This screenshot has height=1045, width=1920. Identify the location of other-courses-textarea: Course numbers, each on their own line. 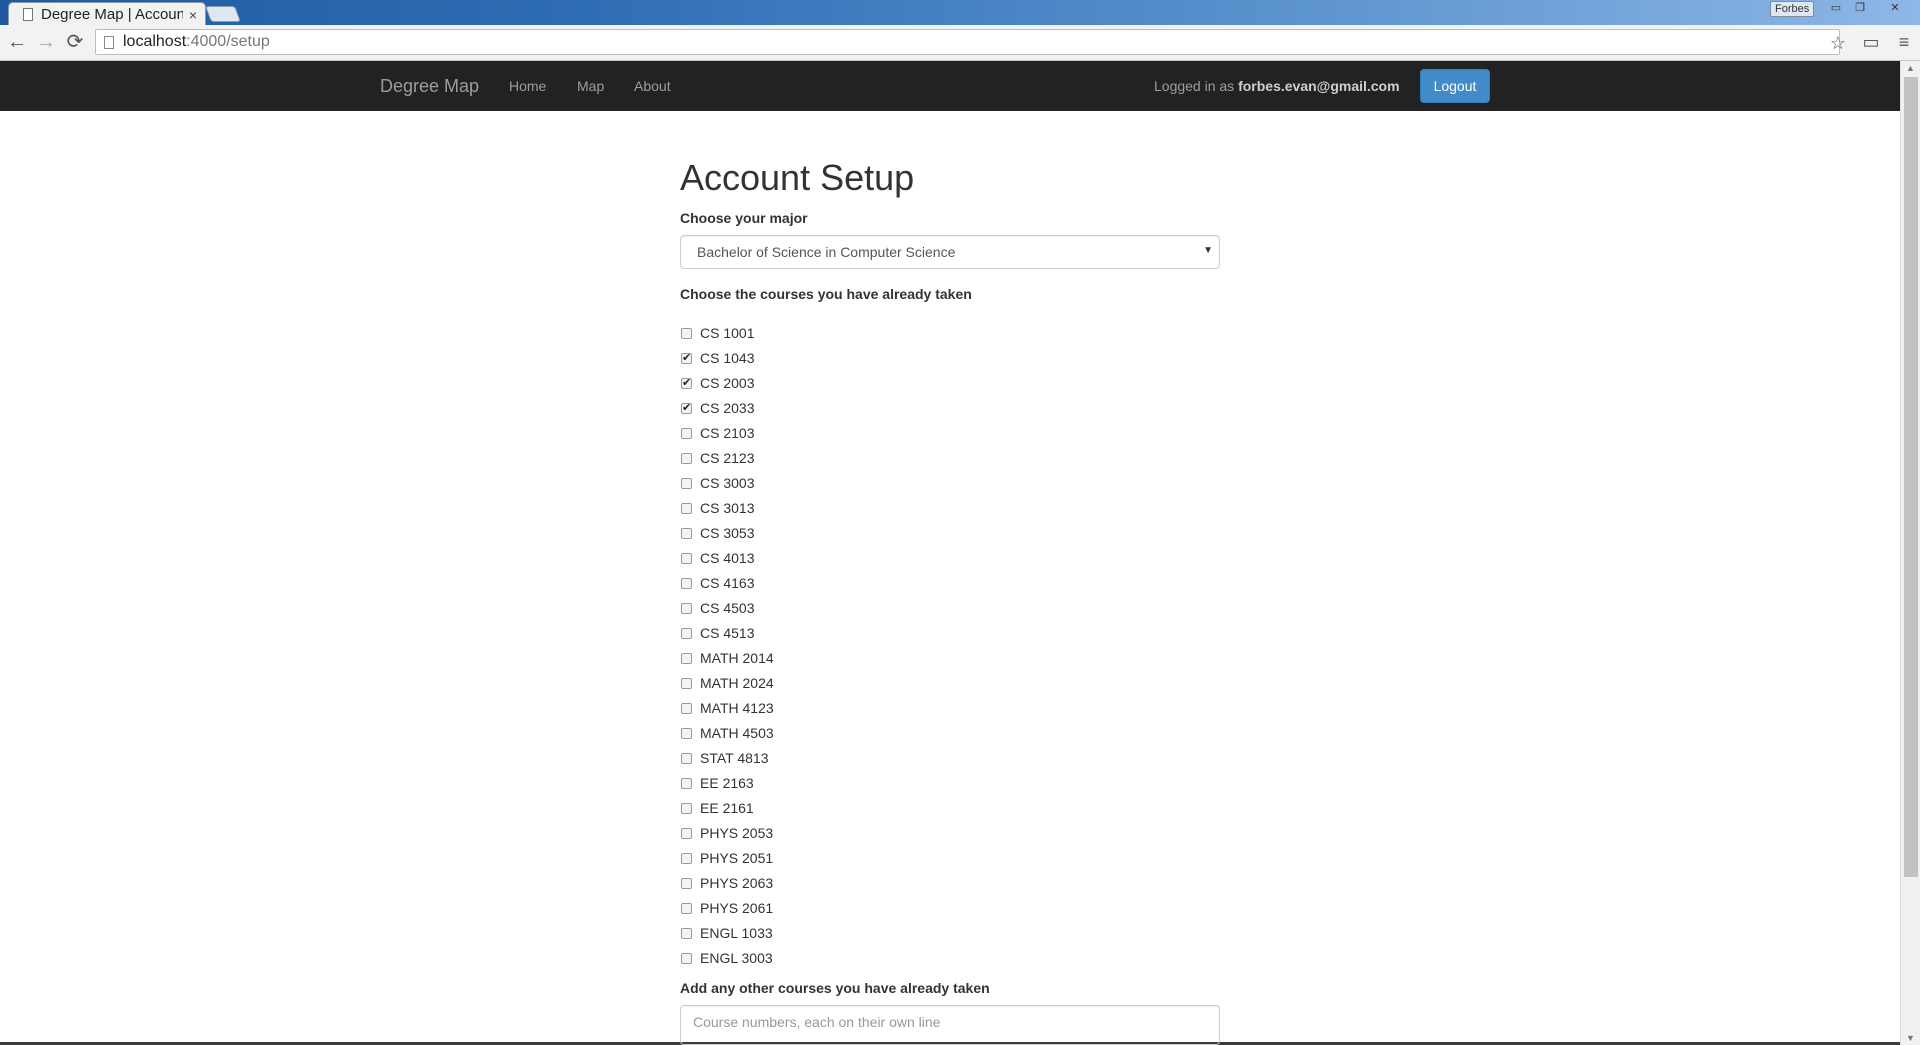
(950, 1024).